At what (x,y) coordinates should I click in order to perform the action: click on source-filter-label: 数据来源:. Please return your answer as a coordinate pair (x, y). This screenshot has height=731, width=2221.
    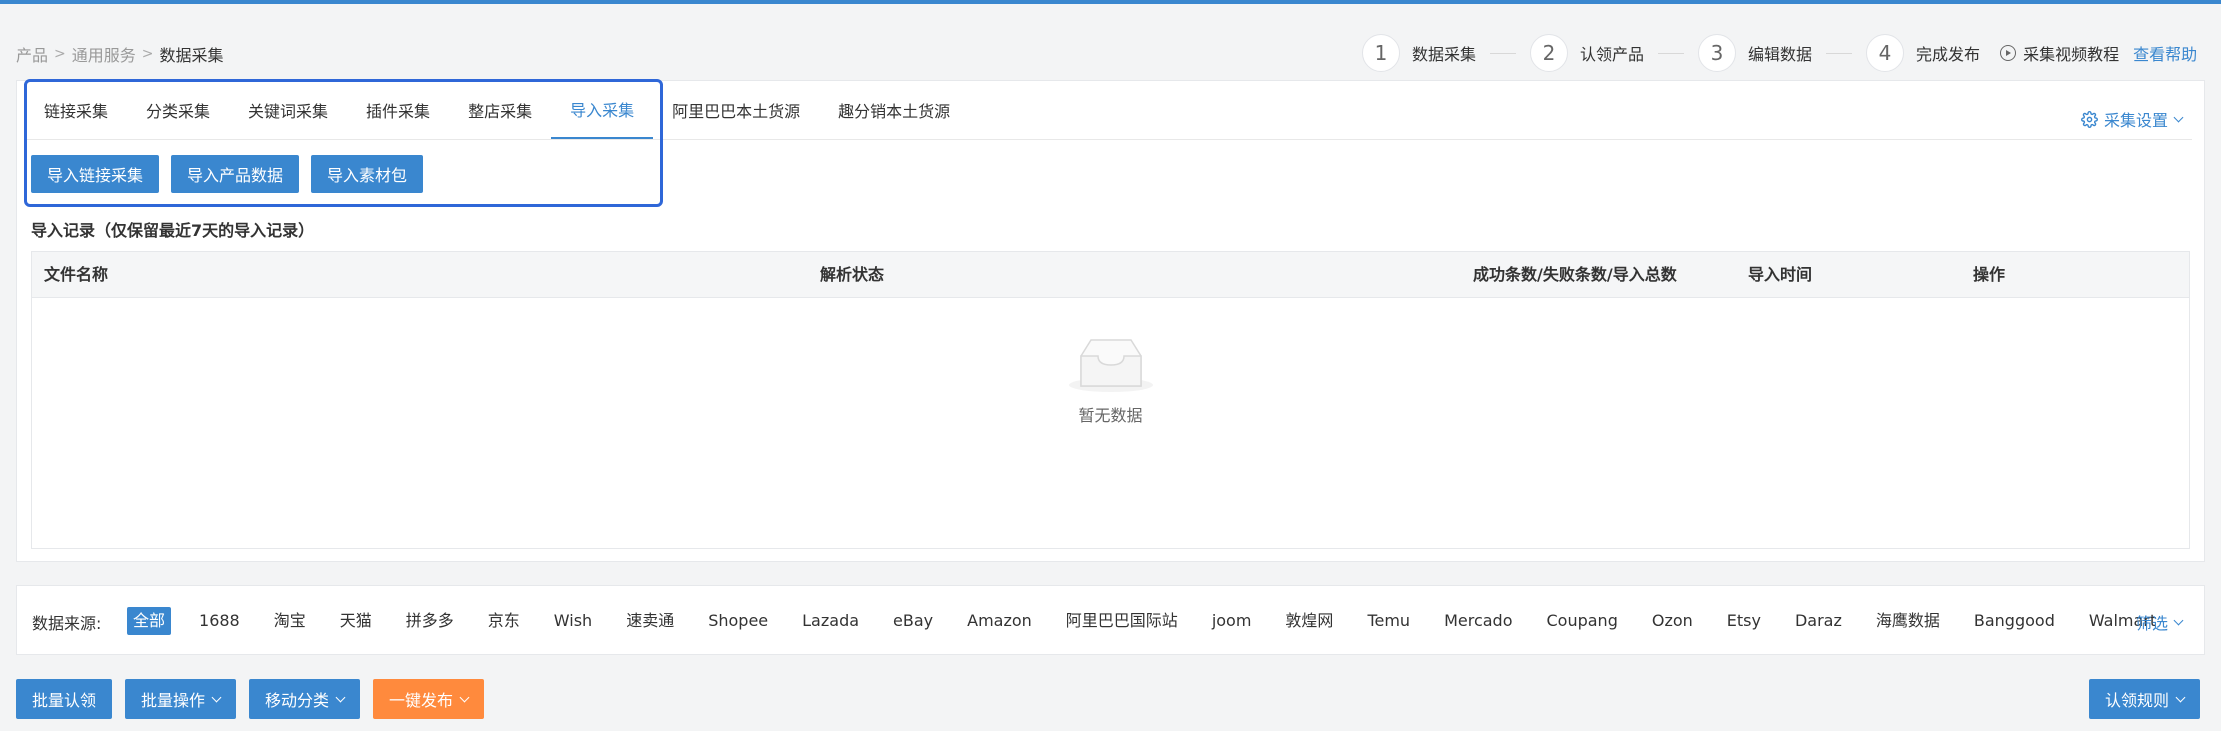
    Looking at the image, I should click on (67, 623).